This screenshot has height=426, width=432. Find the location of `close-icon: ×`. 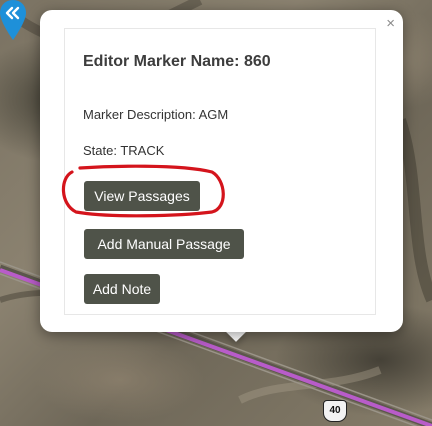

close-icon: × is located at coordinates (390, 23).